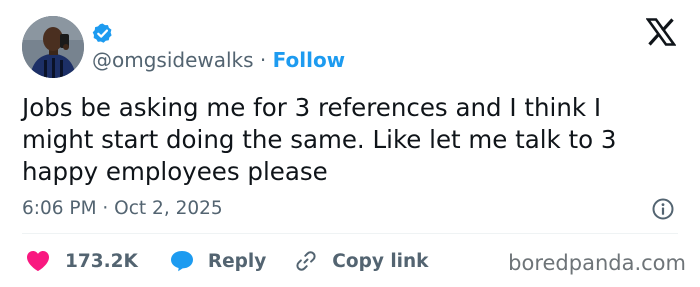  I want to click on author-row: @omgsidewalks · Follow, so click(218, 60).